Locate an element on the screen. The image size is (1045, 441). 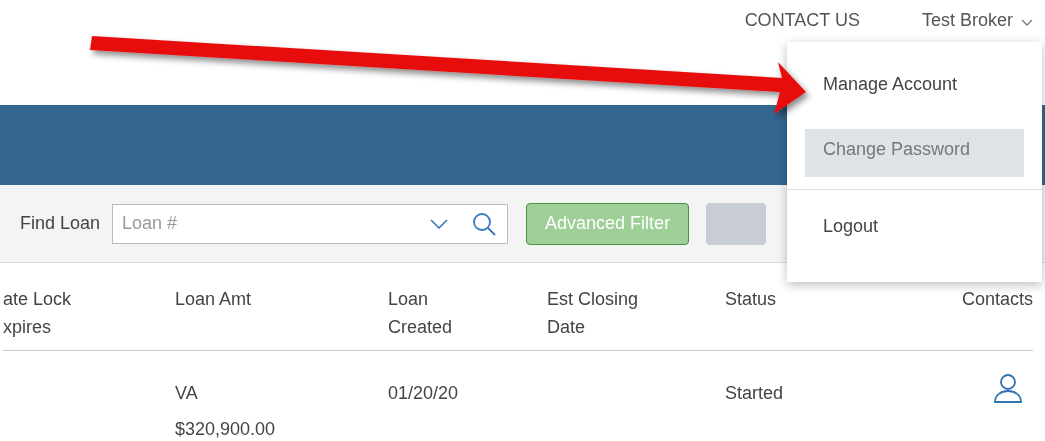
user-menu-button: Test Broker is located at coordinates (977, 19).